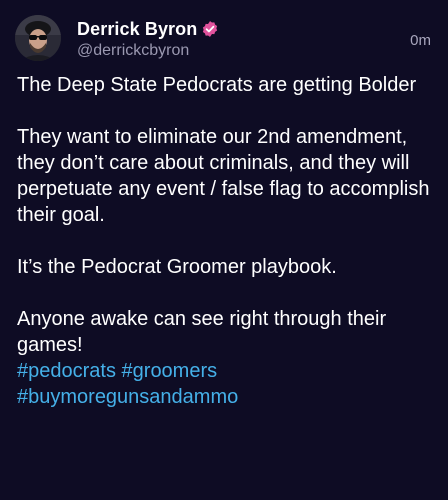 This screenshot has width=448, height=500. I want to click on post-header: Derrick Byron @derrickcbyron 0m, so click(224, 39).